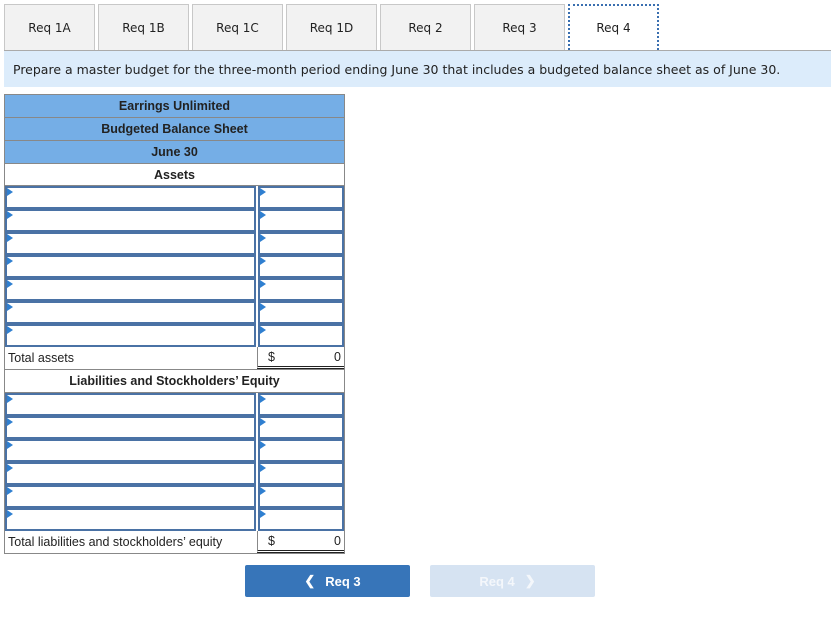 This screenshot has height=621, width=831. I want to click on total-assets-amount: $ 0, so click(300, 358).